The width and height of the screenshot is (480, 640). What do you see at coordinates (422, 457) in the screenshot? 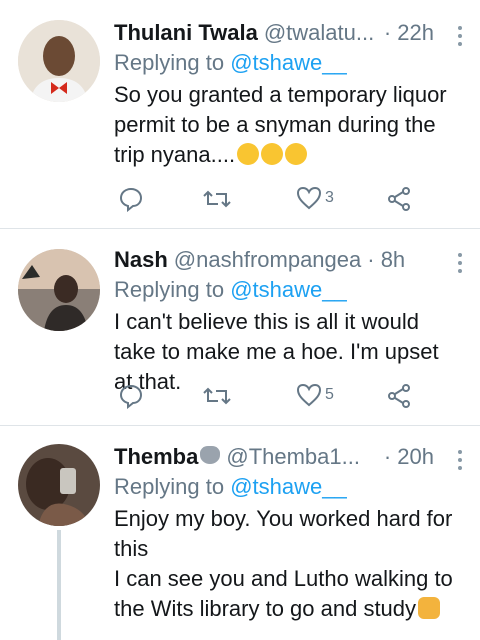
I see `timestamp: · 20h` at bounding box center [422, 457].